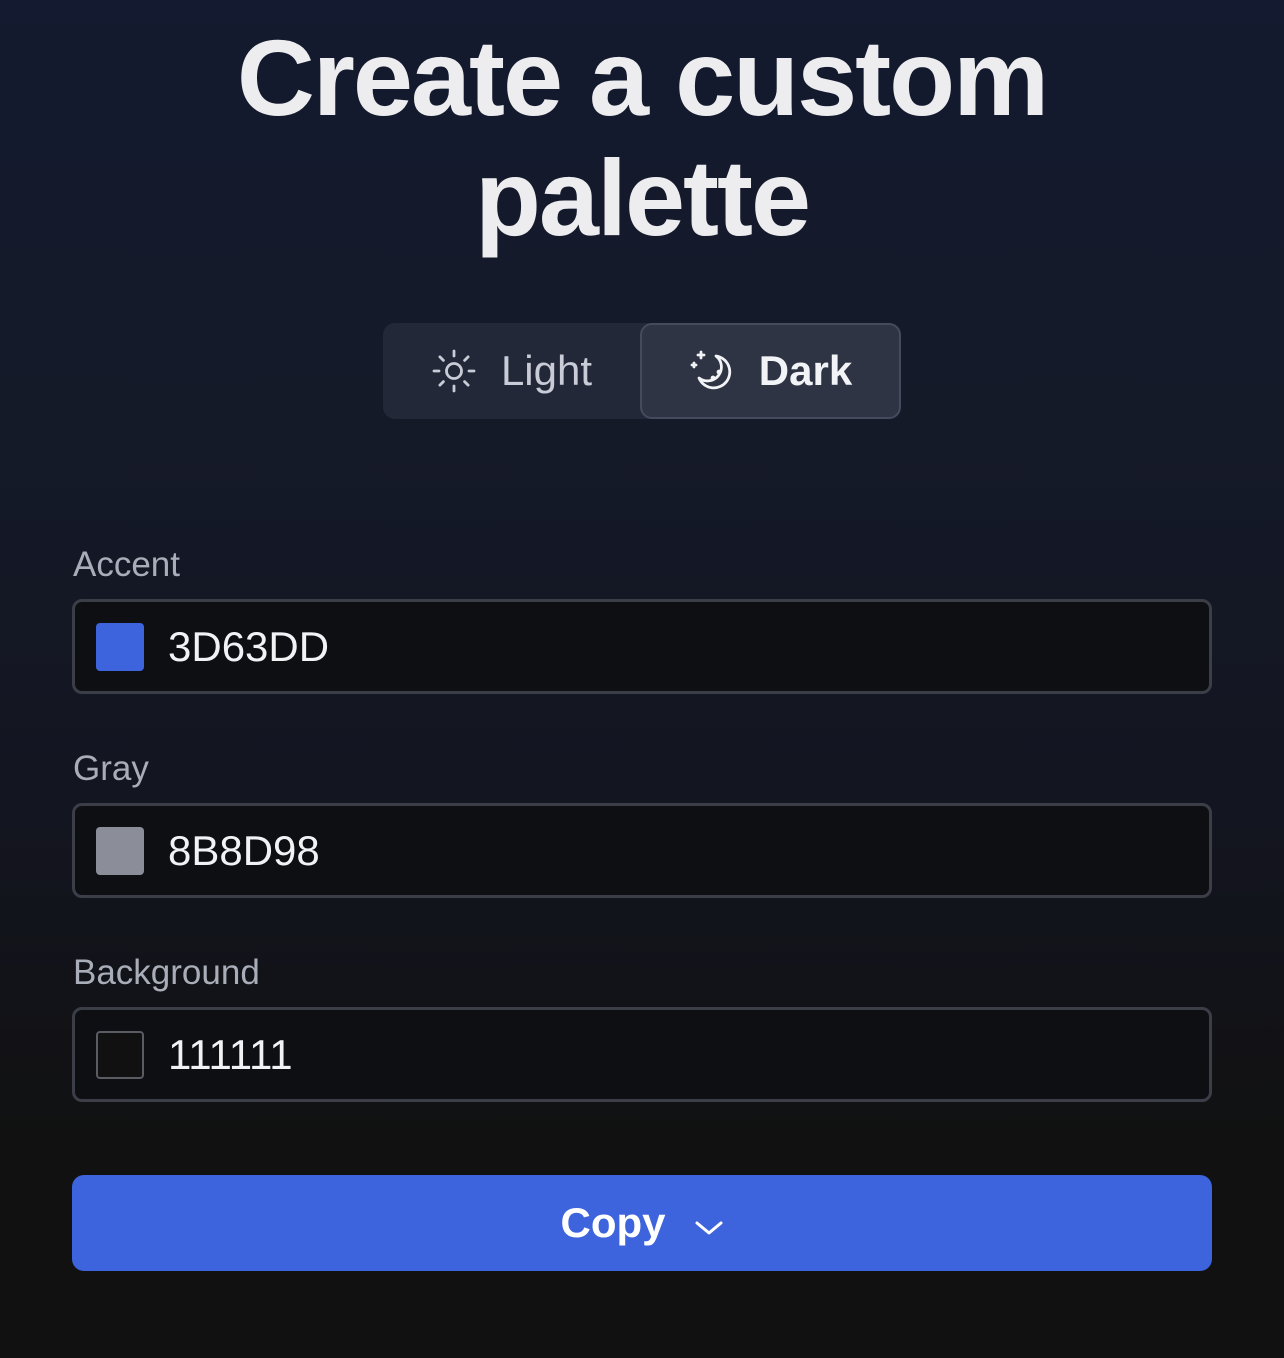  What do you see at coordinates (454, 371) in the screenshot?
I see `sun-icon` at bounding box center [454, 371].